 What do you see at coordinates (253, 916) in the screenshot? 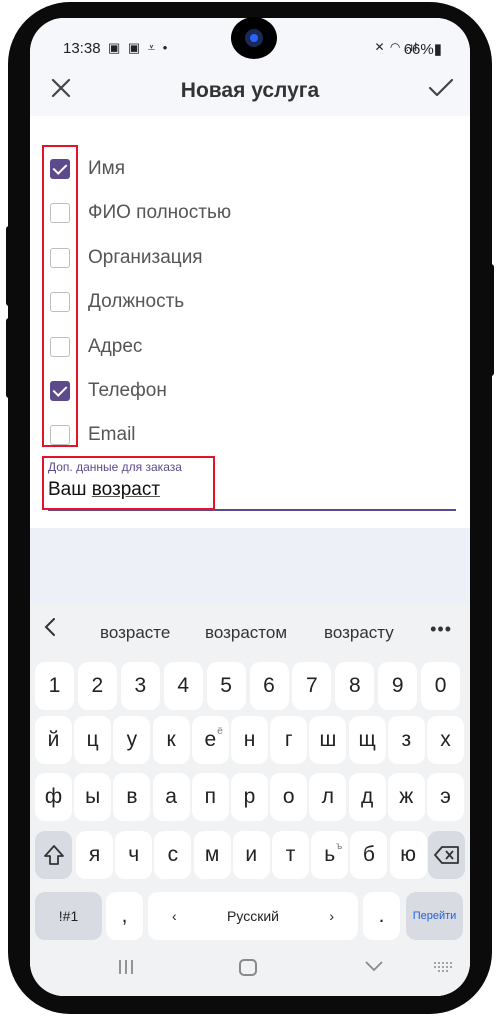
I see `space-key: ‹ Русский ›` at bounding box center [253, 916].